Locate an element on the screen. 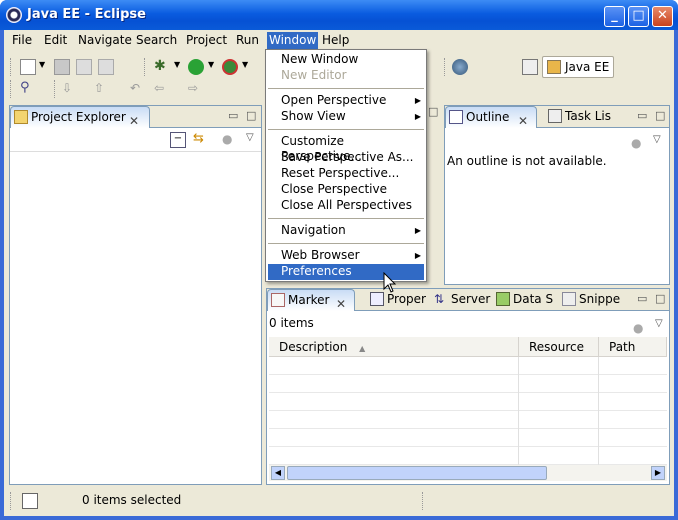 The width and height of the screenshot is (678, 520). tab-snippets: Snippe is located at coordinates (591, 300).